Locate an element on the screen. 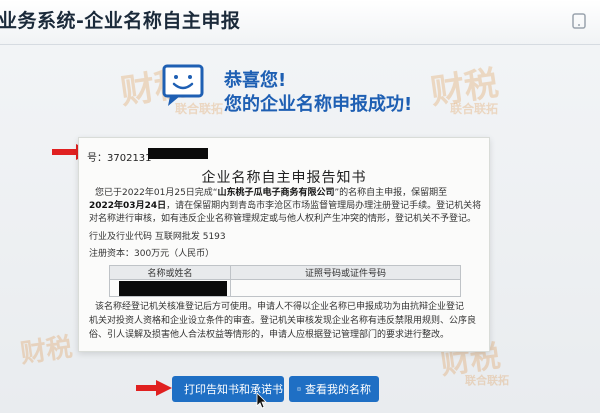 This screenshot has width=600, height=413. expiry-date: 2022年03月24日 is located at coordinates (128, 206).